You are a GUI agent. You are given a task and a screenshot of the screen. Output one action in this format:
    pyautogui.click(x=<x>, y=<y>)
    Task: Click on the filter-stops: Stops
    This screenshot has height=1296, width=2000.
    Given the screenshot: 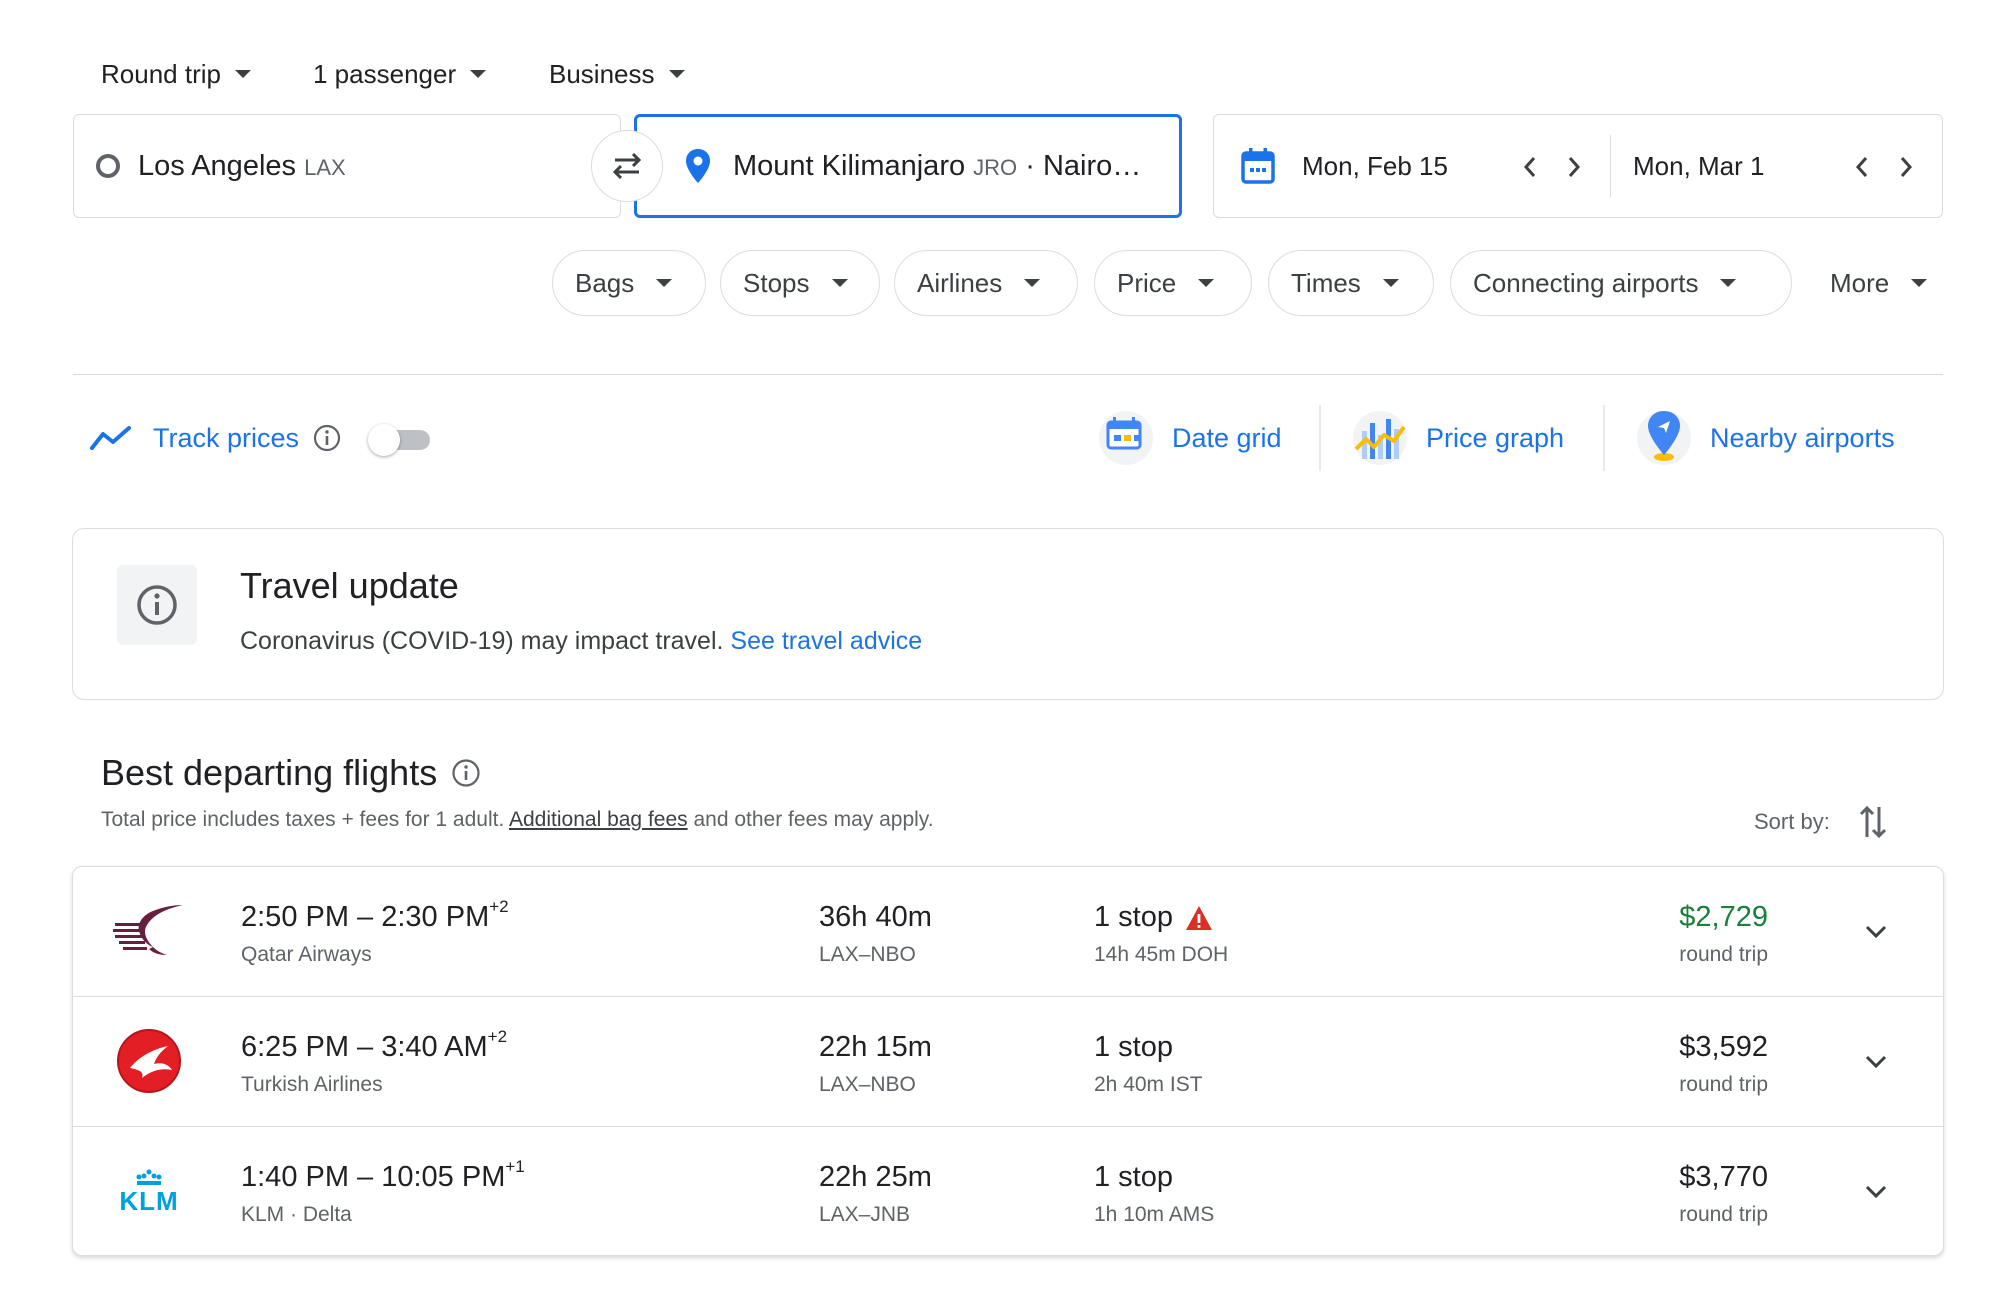 What is the action you would take?
    pyautogui.click(x=800, y=283)
    